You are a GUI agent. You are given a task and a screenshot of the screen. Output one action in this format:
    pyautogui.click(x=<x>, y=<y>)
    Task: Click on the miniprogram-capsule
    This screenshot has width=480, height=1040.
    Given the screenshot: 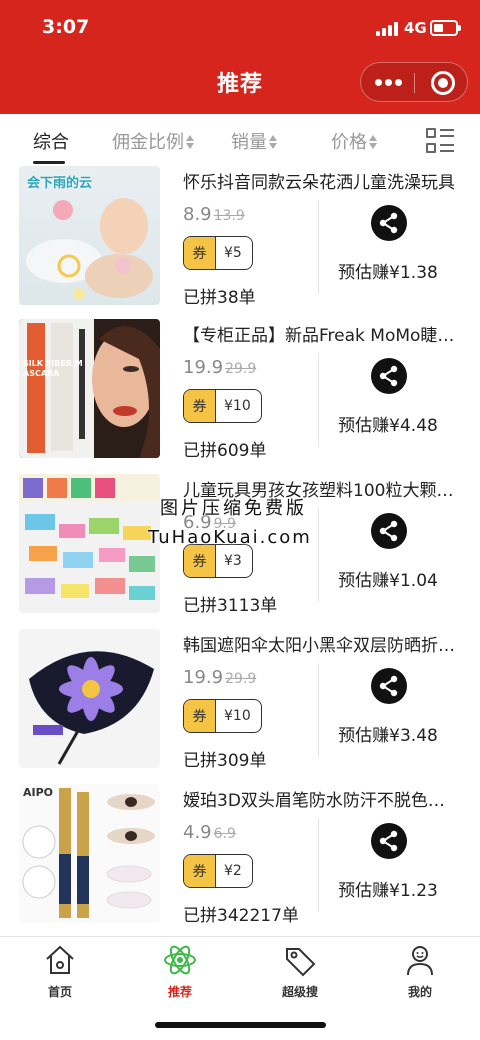 What is the action you would take?
    pyautogui.click(x=414, y=82)
    